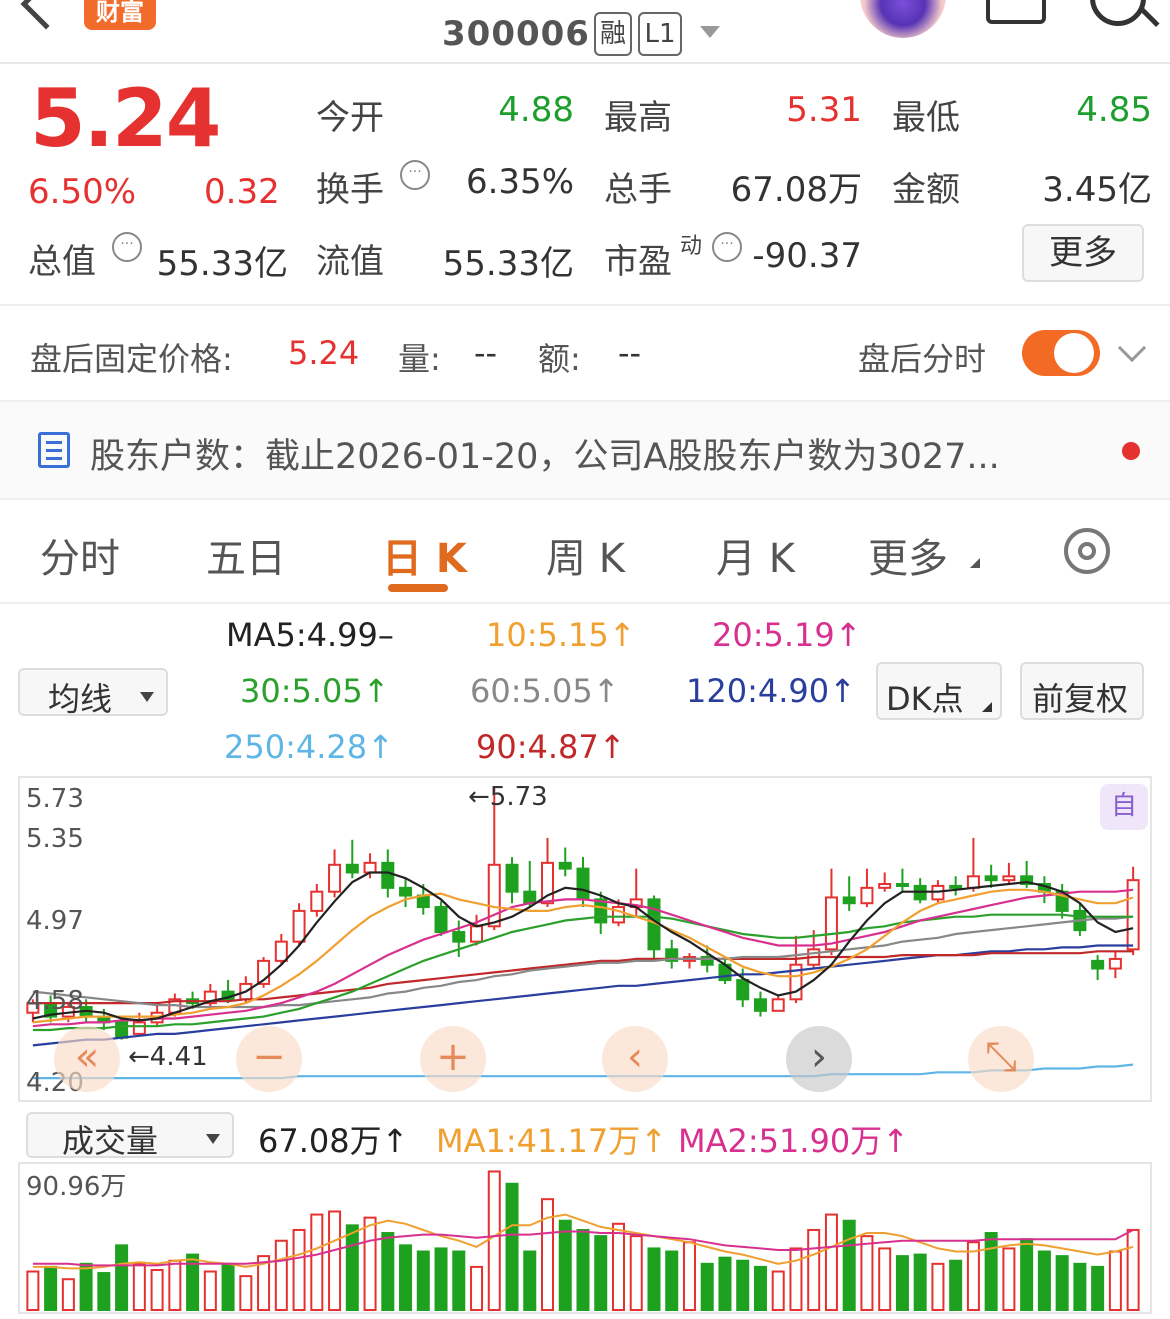 The image size is (1170, 1319). I want to click on fullscreen-button: ⤡, so click(1001, 1059).